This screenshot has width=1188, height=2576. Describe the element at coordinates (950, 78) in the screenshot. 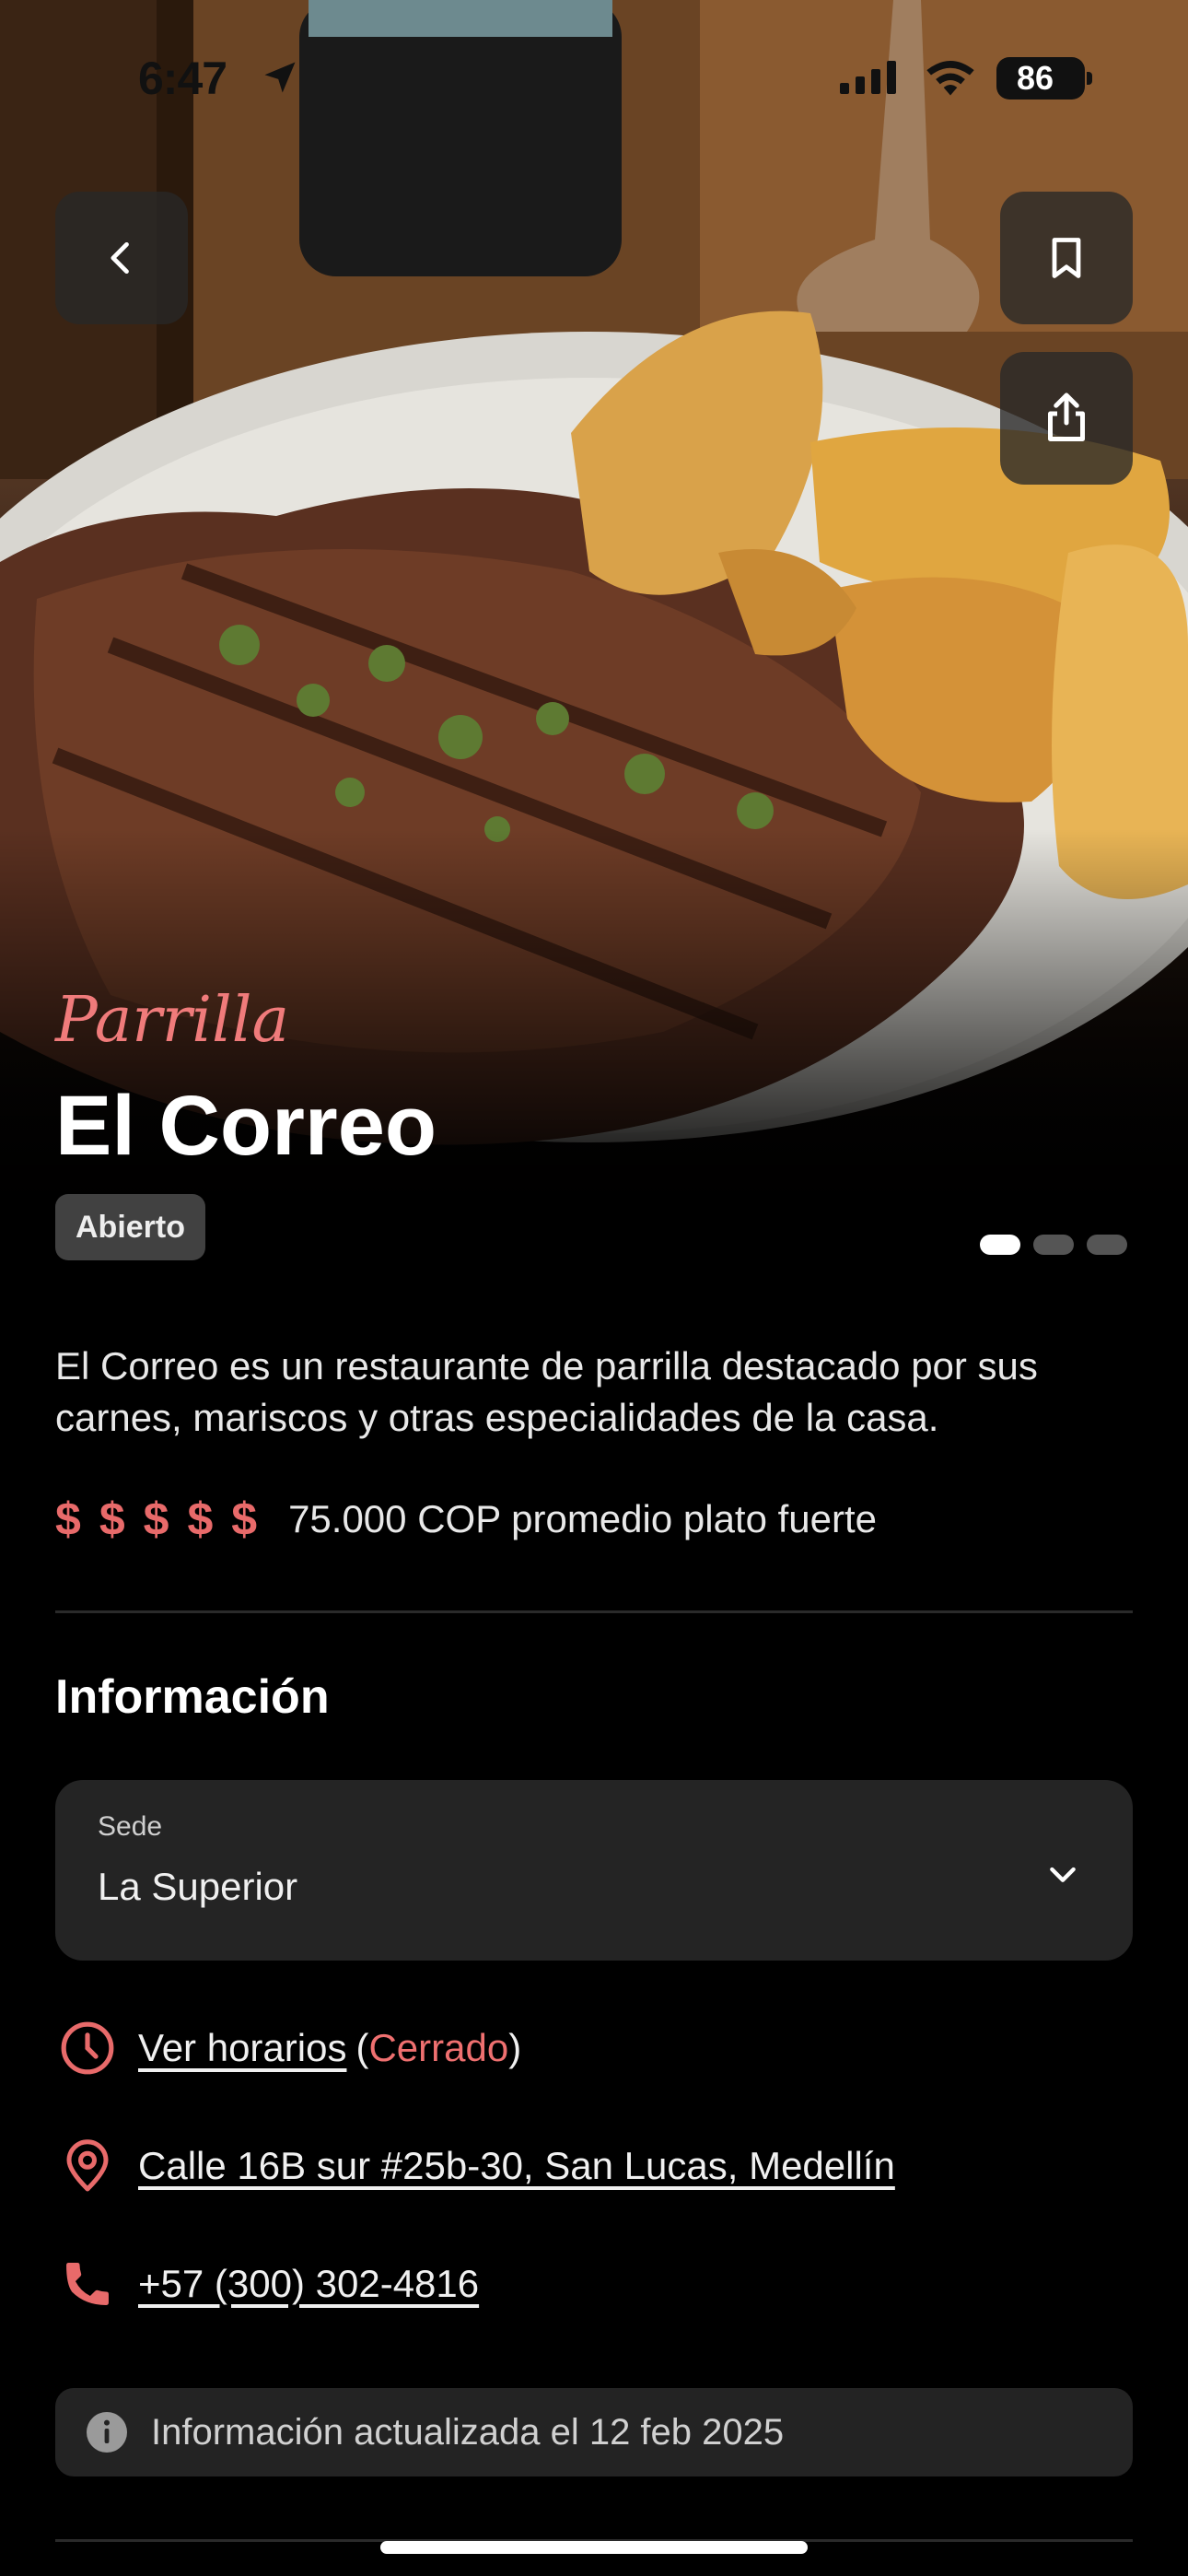

I see `wifi-icon` at that location.